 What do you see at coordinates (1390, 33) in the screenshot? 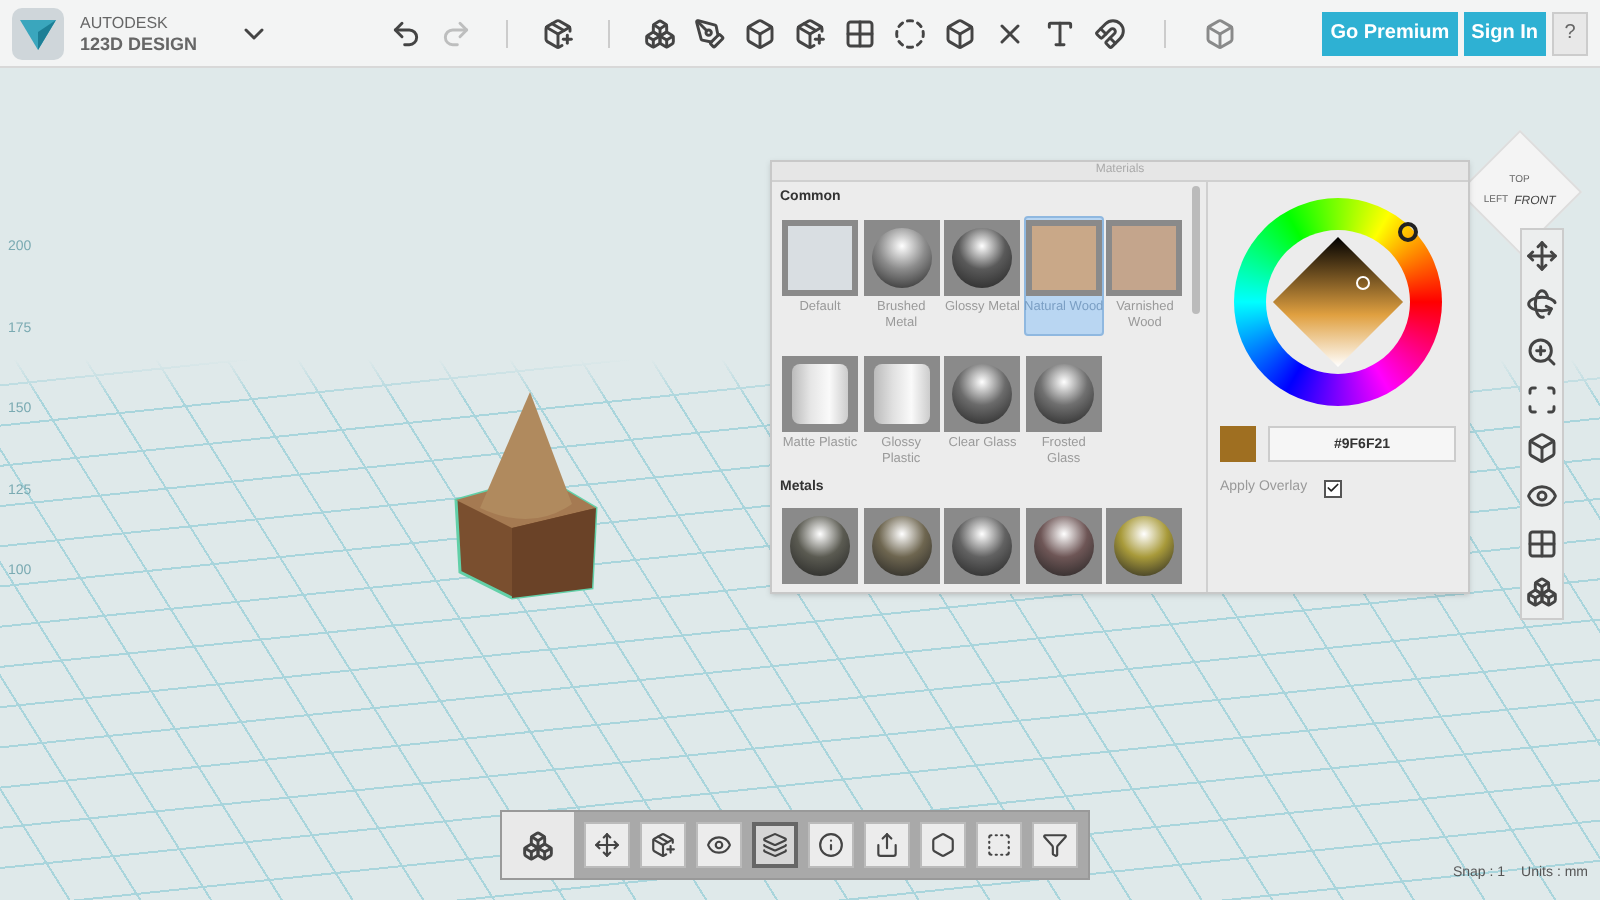
I see `header-button: Go Premium` at bounding box center [1390, 33].